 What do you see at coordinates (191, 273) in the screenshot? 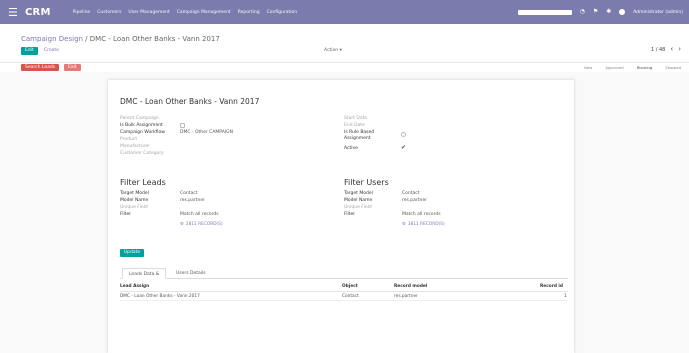
I see `tab-users-details: Users Details` at bounding box center [191, 273].